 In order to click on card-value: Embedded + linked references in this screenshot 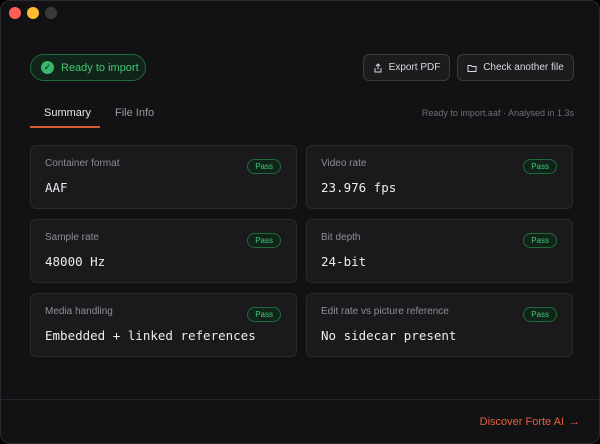, I will do `click(150, 335)`.